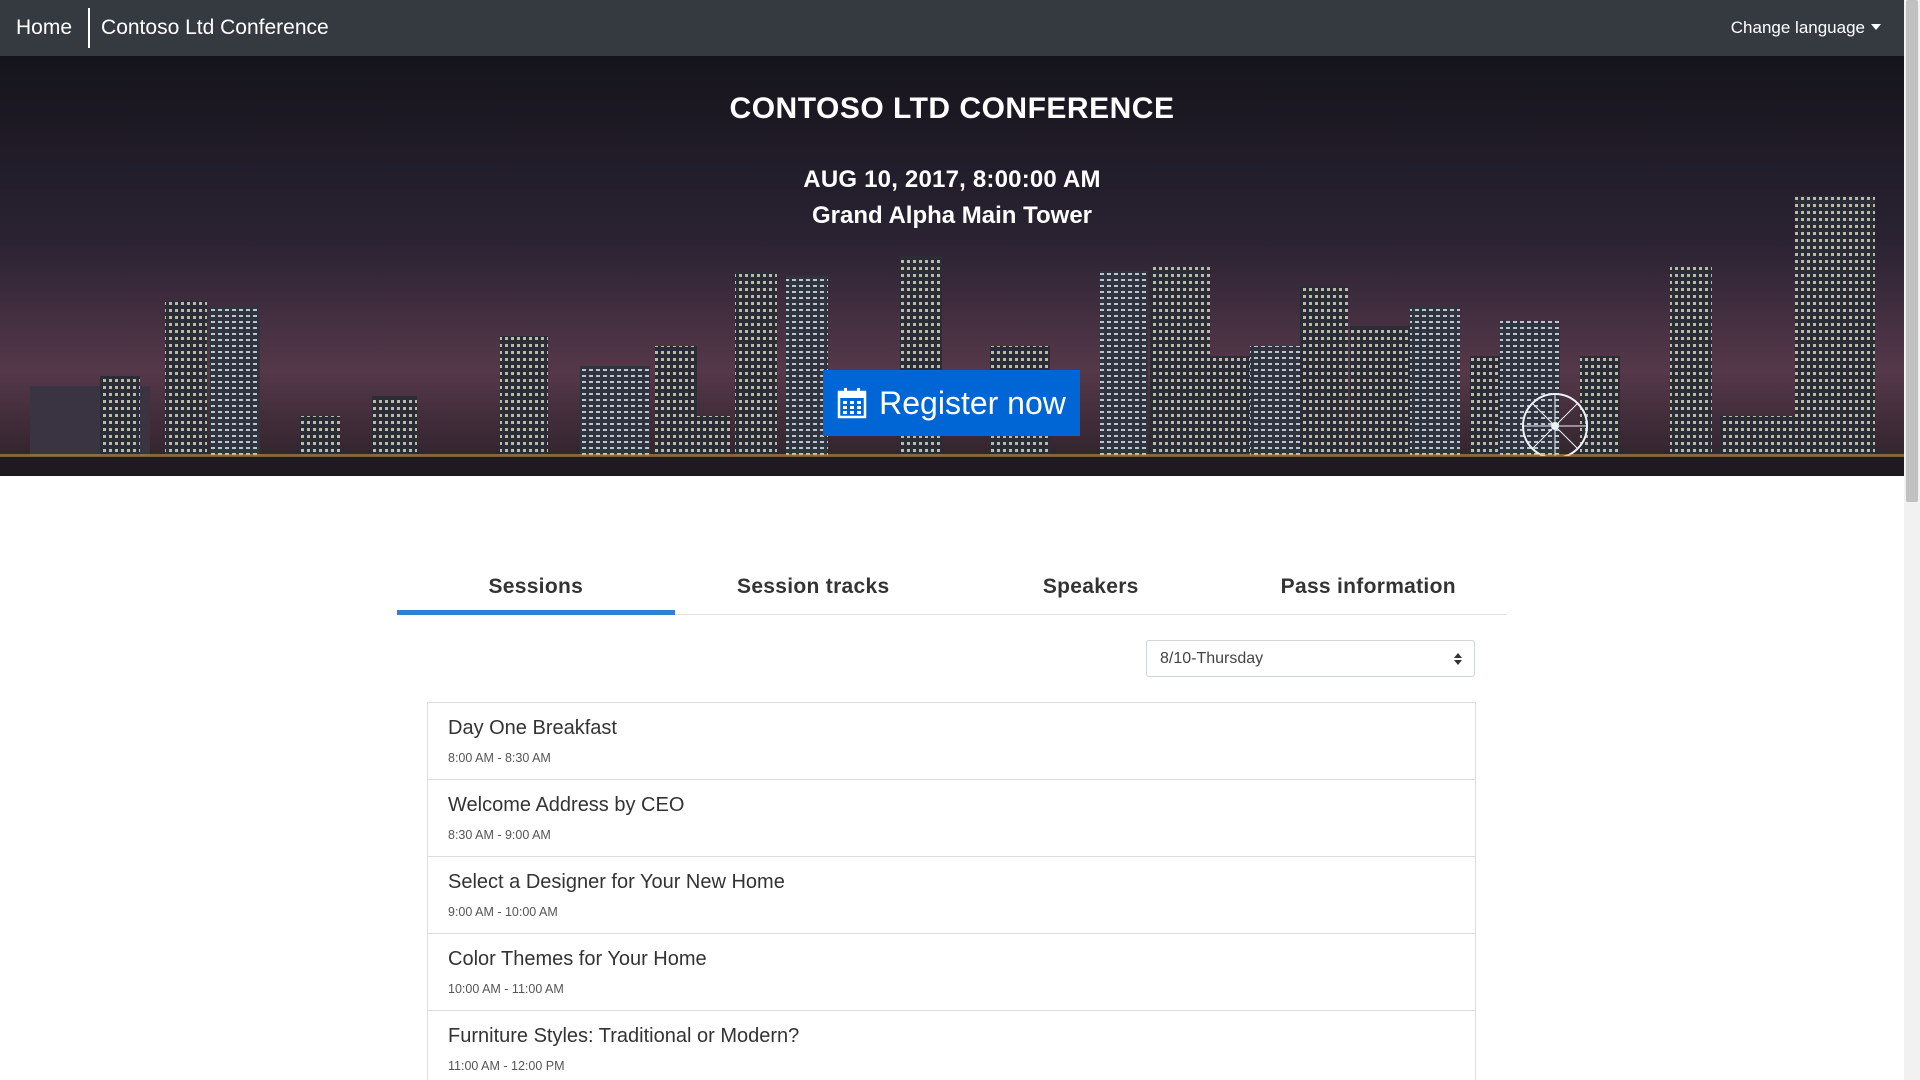  Describe the element at coordinates (1310, 658) in the screenshot. I see `day-select: 8/10-Thursday` at that location.